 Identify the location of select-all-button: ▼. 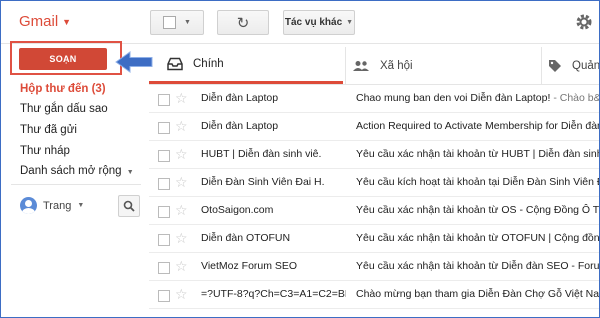
(177, 22).